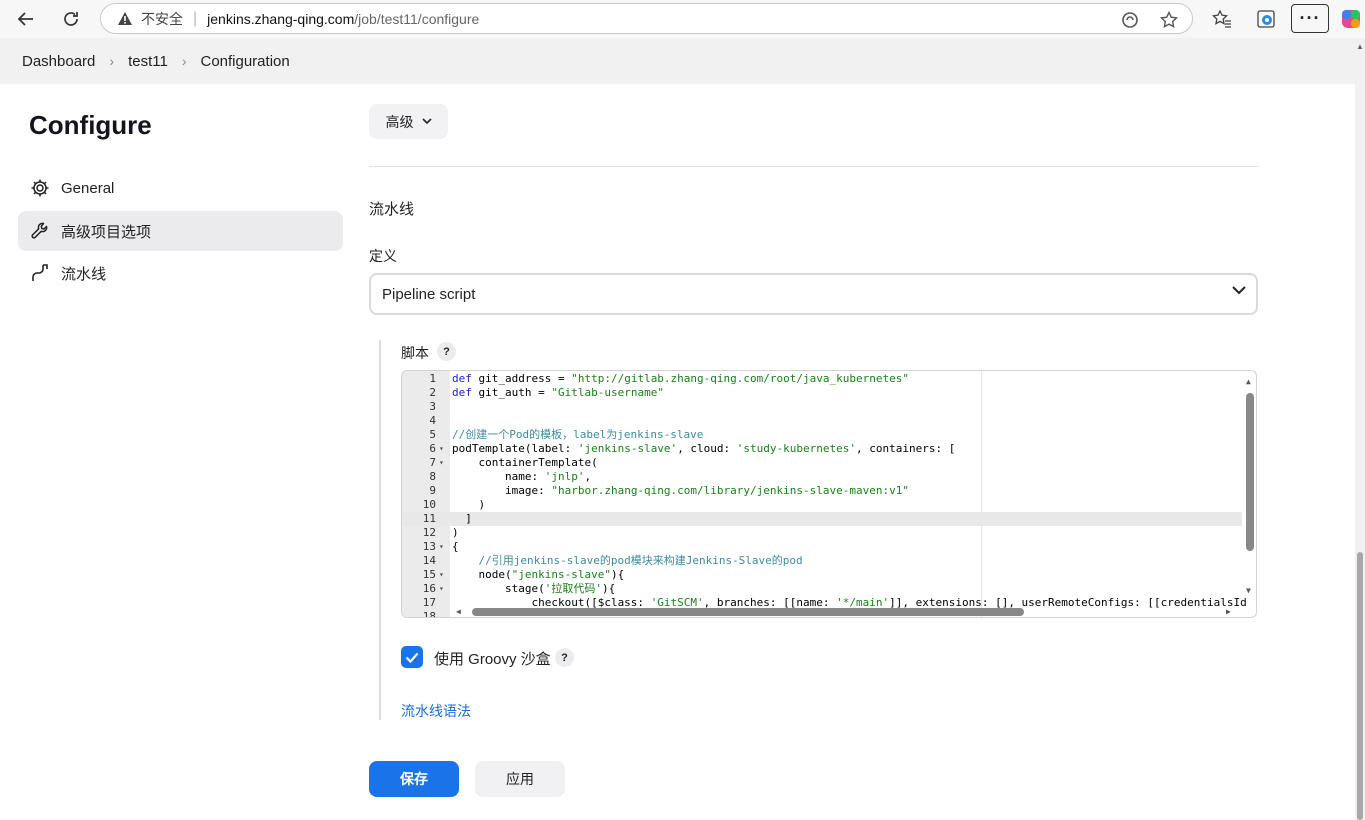 The height and width of the screenshot is (820, 1365). Describe the element at coordinates (429, 546) in the screenshot. I see `line-number: 13` at that location.